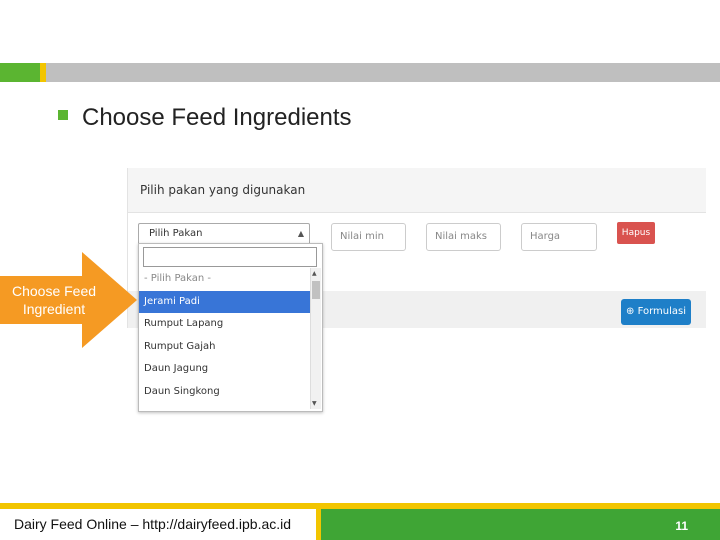 The width and height of the screenshot is (720, 540). What do you see at coordinates (224, 369) in the screenshot?
I see `dropdown-option: Daun Jagung` at bounding box center [224, 369].